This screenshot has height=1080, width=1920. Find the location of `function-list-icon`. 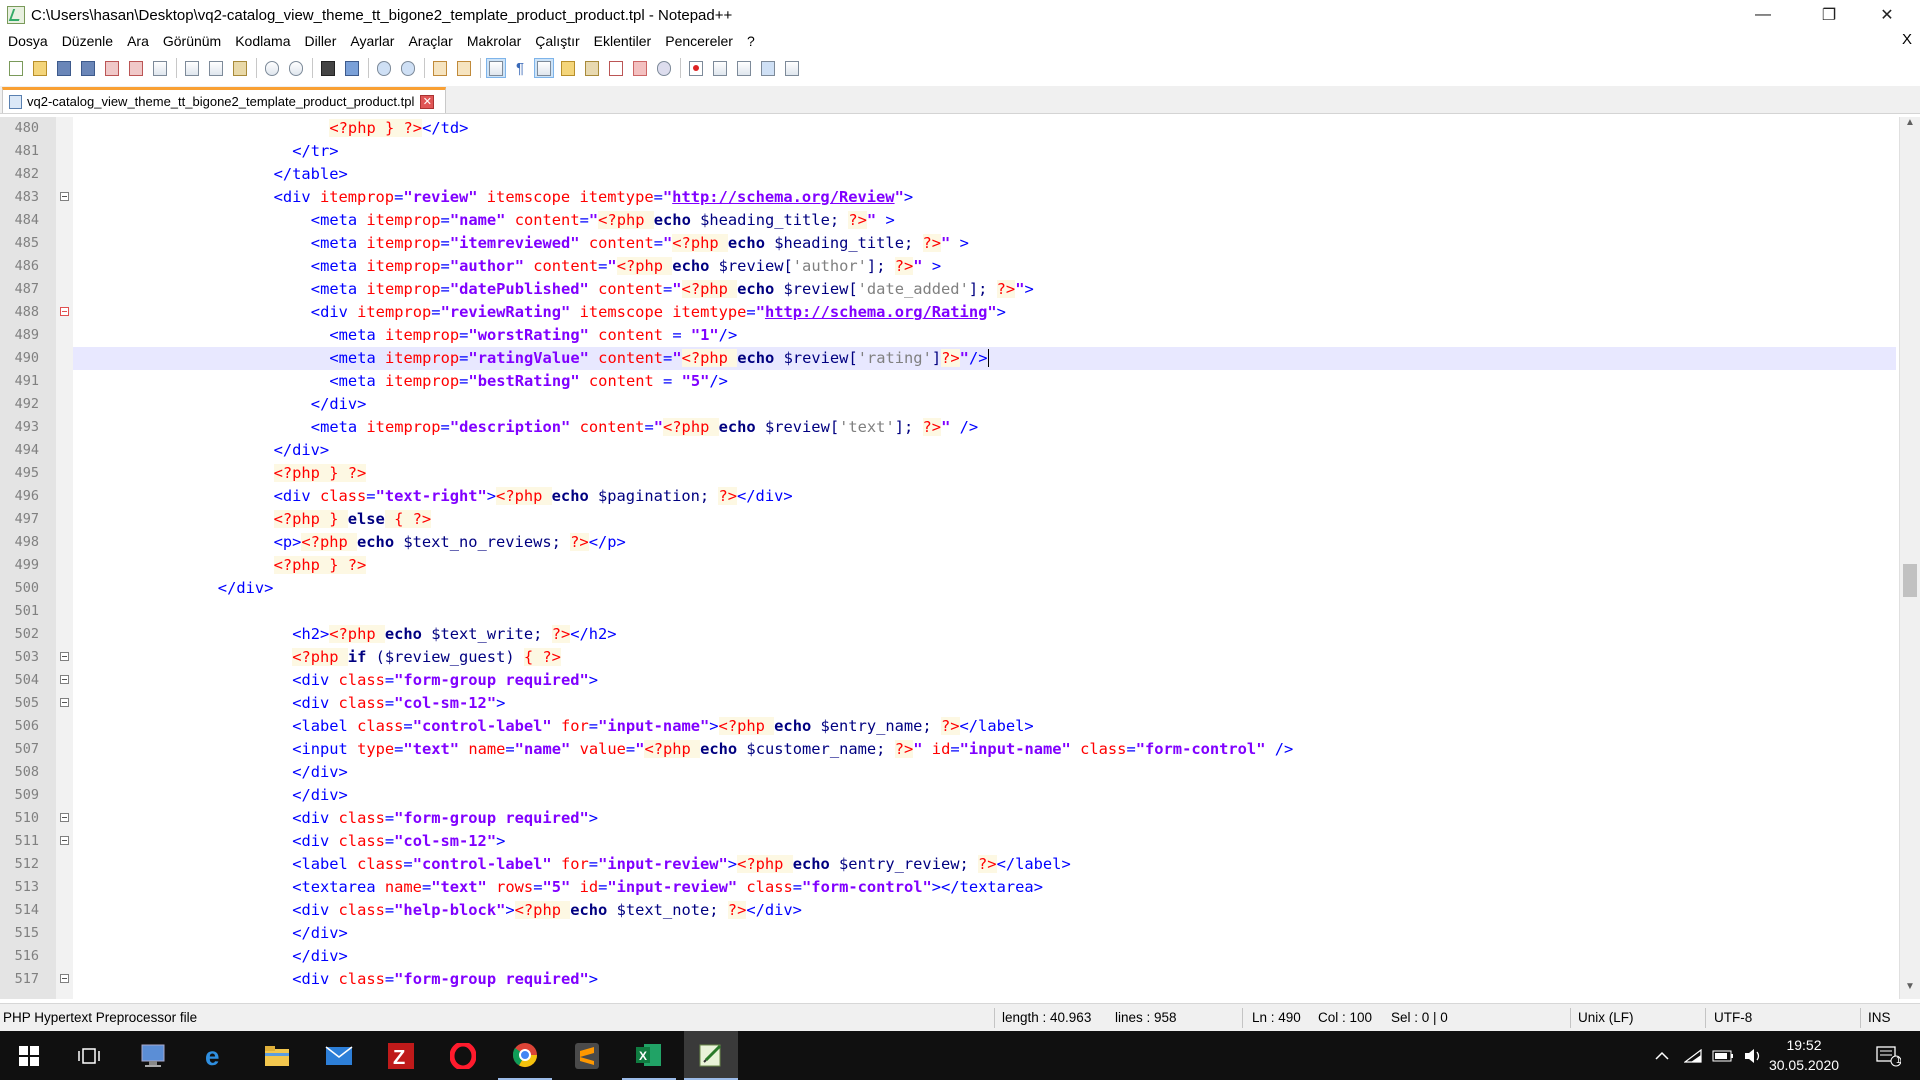

function-list-icon is located at coordinates (616, 68).